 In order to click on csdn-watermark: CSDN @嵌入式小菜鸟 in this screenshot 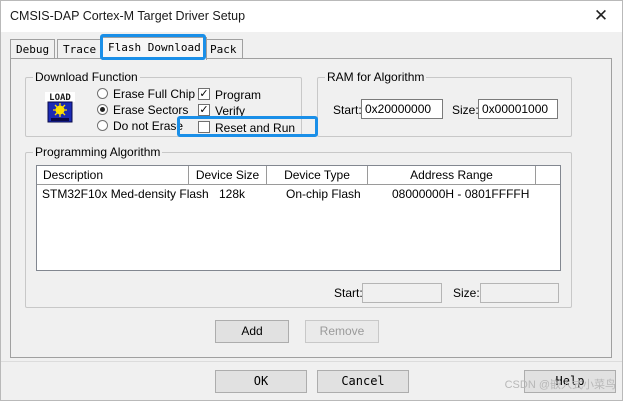, I will do `click(560, 385)`.